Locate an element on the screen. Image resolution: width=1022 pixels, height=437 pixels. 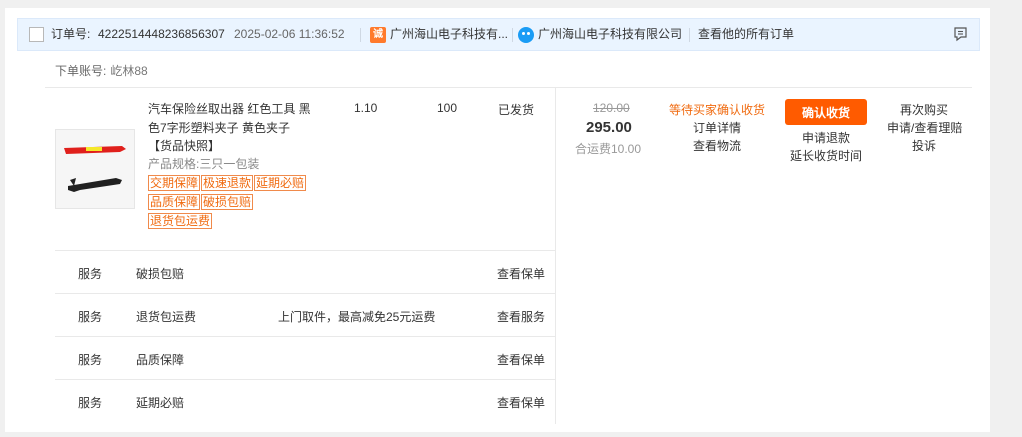
service-link: 查看服务 is located at coordinates (521, 316).